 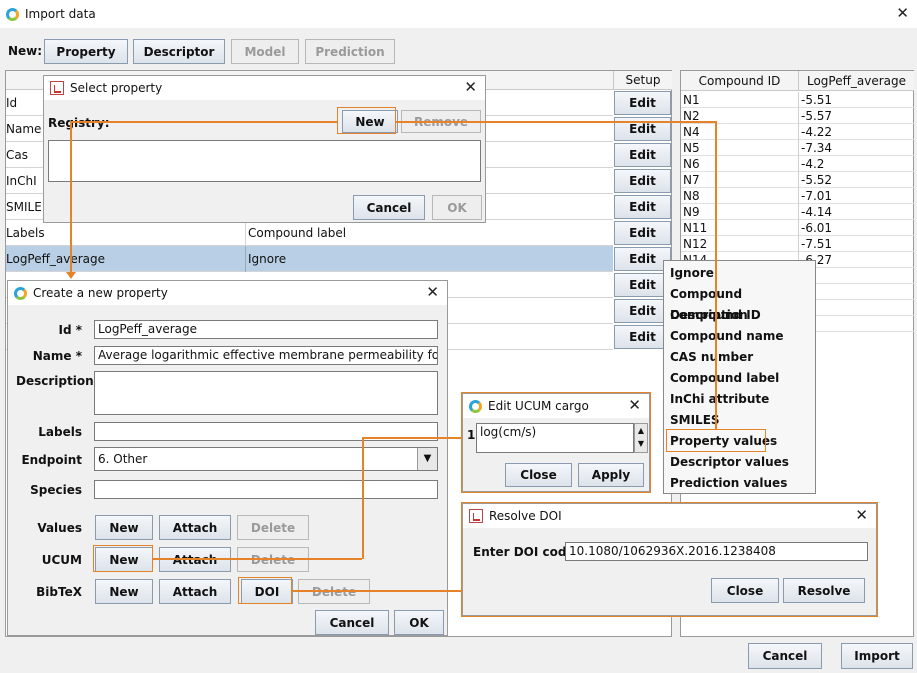 I want to click on species-field, so click(x=266, y=489).